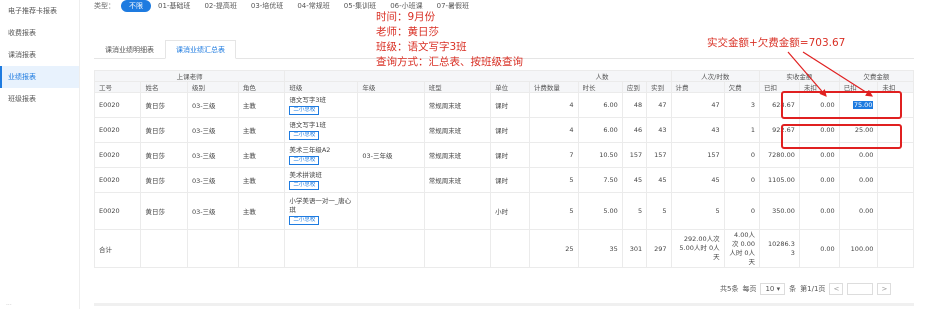 The height and width of the screenshot is (309, 928). I want to click on cell-attended: 47, so click(659, 105).